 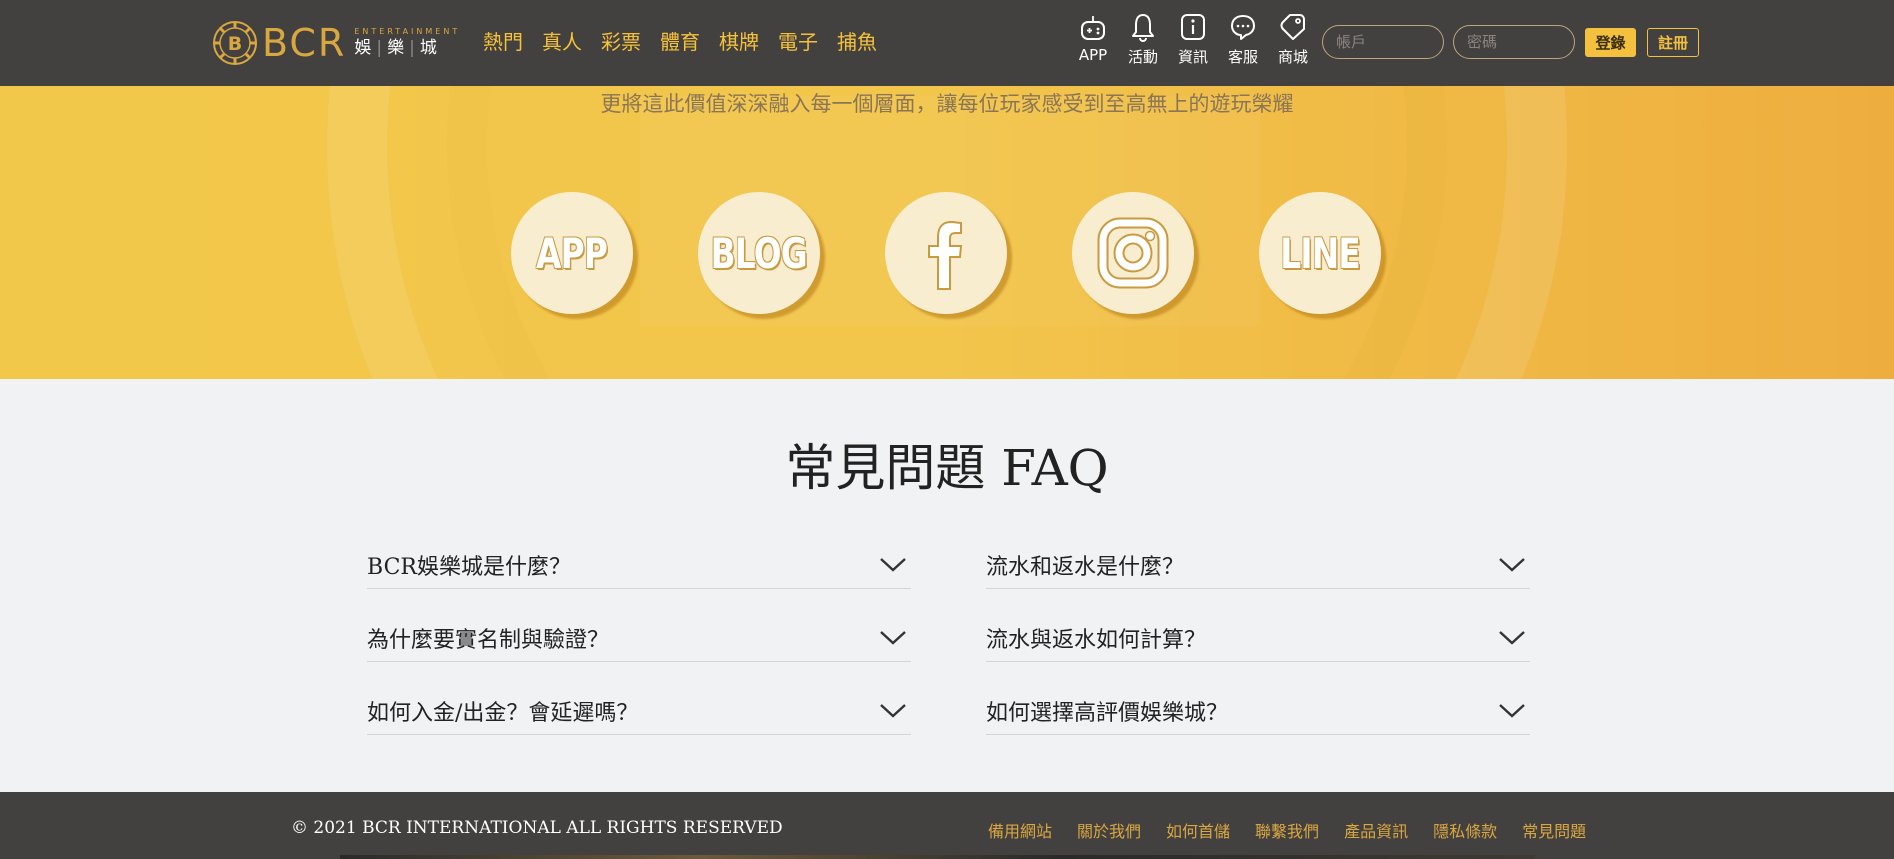 What do you see at coordinates (947, 104) in the screenshot?
I see `band-tagline: 更將這此價值深深融入每一個層面，讓每位玩家感受到至高無上的遊玩榮耀` at bounding box center [947, 104].